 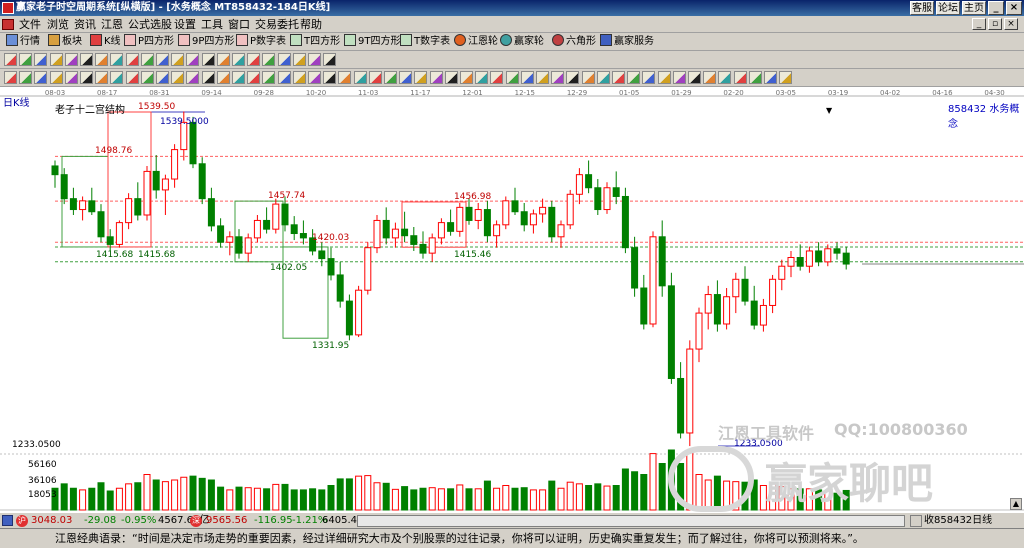 What do you see at coordinates (212, 24) in the screenshot?
I see `menu-tools: 工具` at bounding box center [212, 24].